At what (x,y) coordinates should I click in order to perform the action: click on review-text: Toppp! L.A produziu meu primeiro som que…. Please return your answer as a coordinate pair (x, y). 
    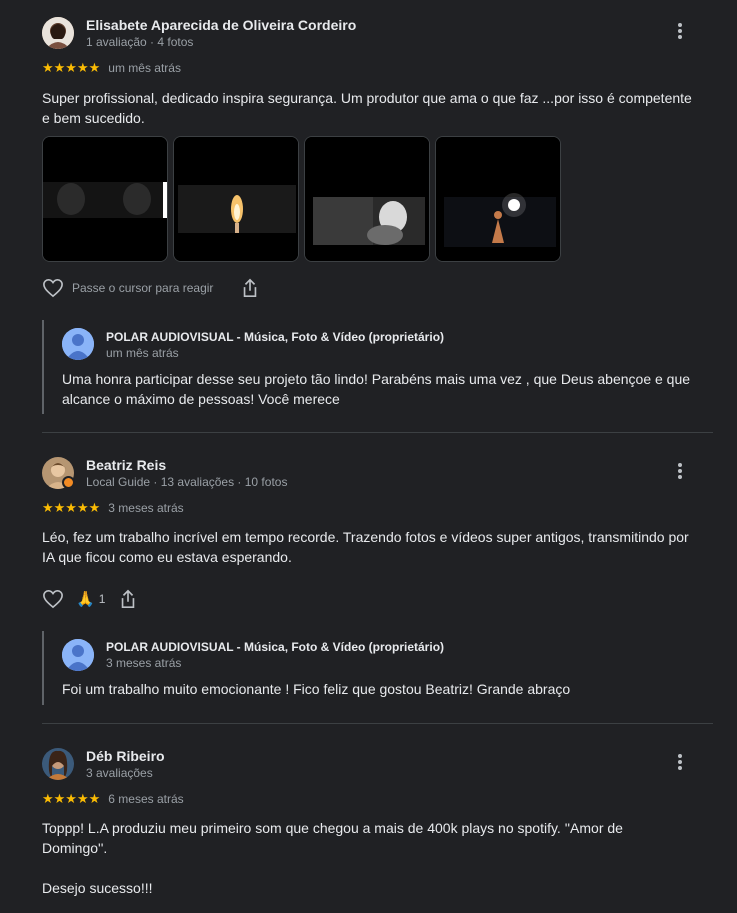
    Looking at the image, I should click on (332, 838).